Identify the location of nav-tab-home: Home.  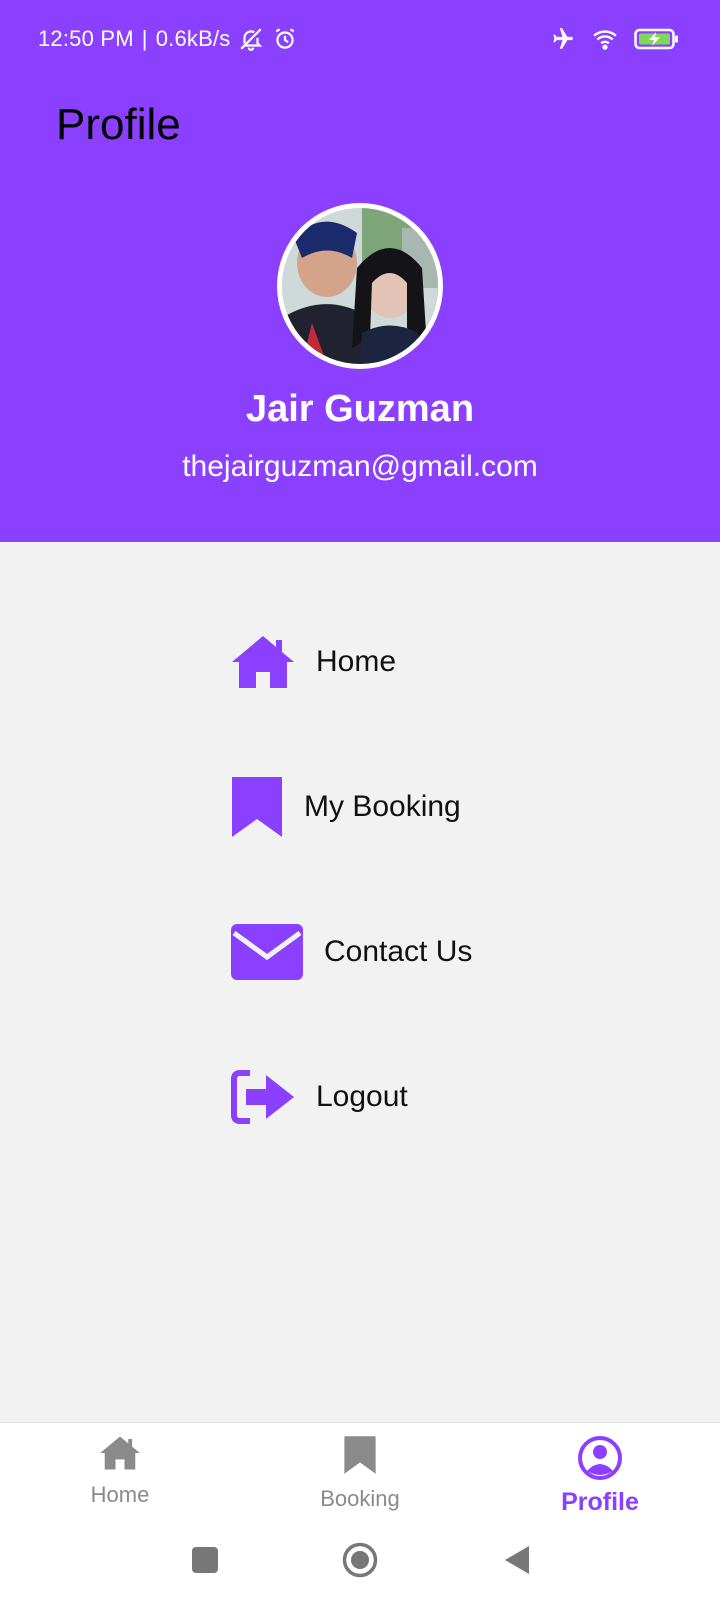
(120, 1471).